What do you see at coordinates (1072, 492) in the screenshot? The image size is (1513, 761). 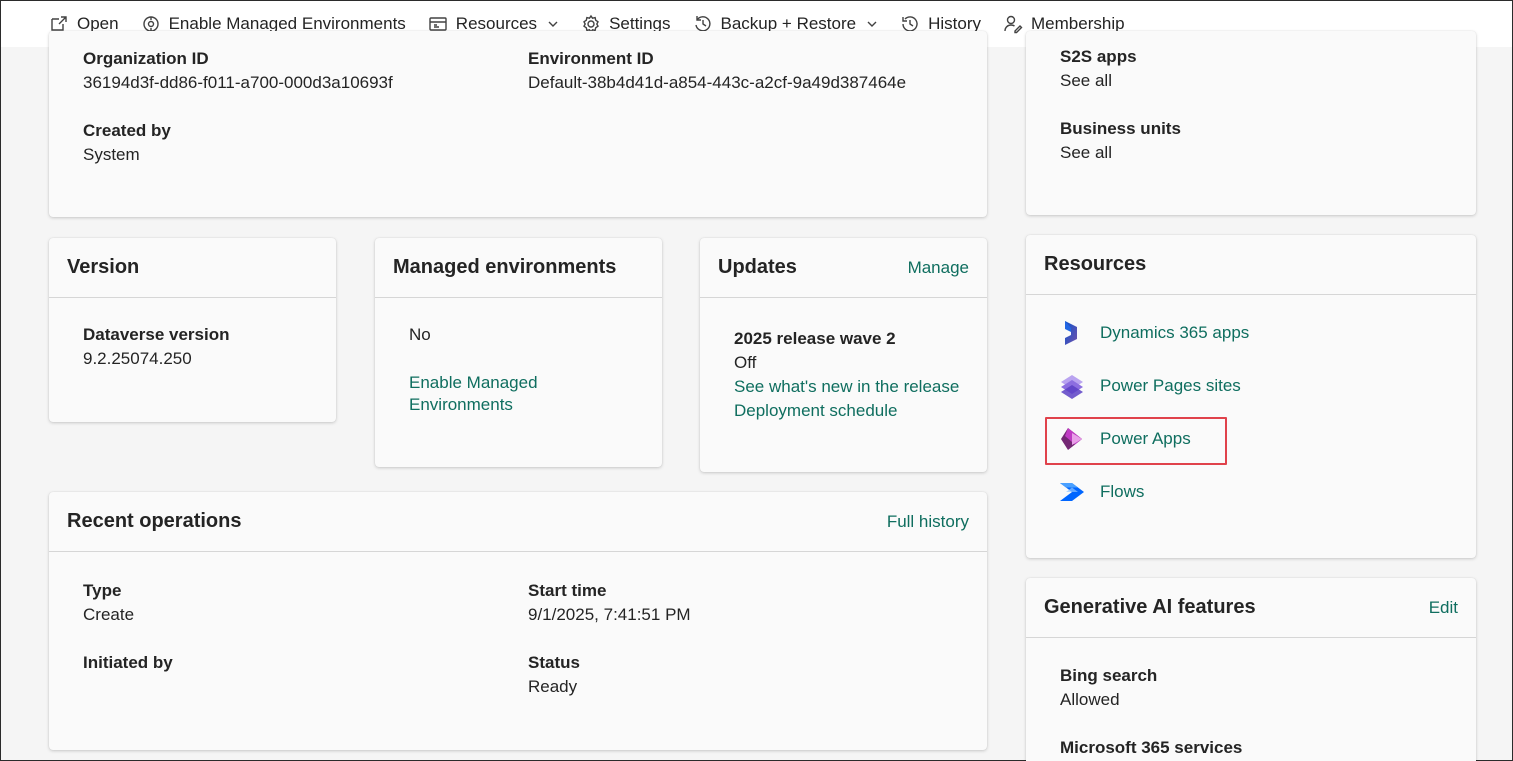 I see `power-automate-icon` at bounding box center [1072, 492].